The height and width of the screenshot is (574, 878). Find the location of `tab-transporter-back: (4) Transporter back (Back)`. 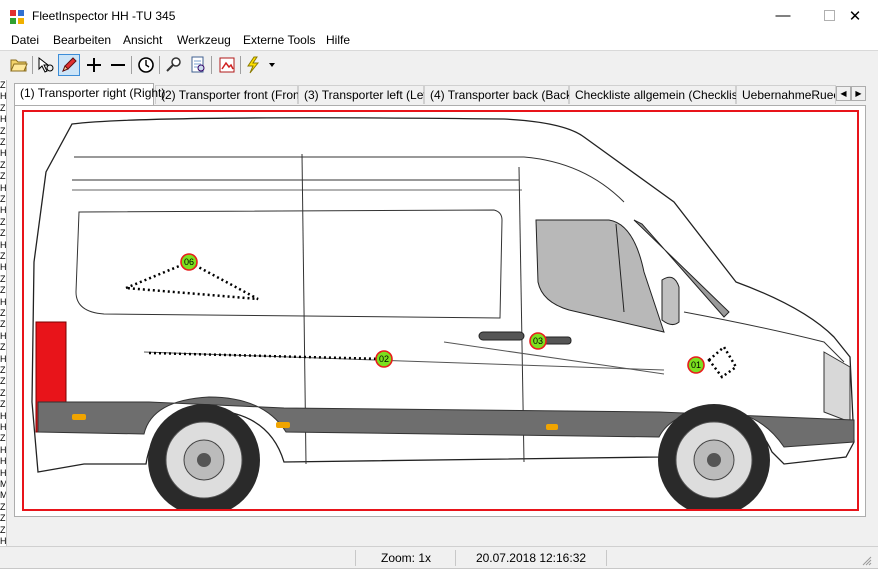

tab-transporter-back: (4) Transporter back (Back) is located at coordinates (500, 94).